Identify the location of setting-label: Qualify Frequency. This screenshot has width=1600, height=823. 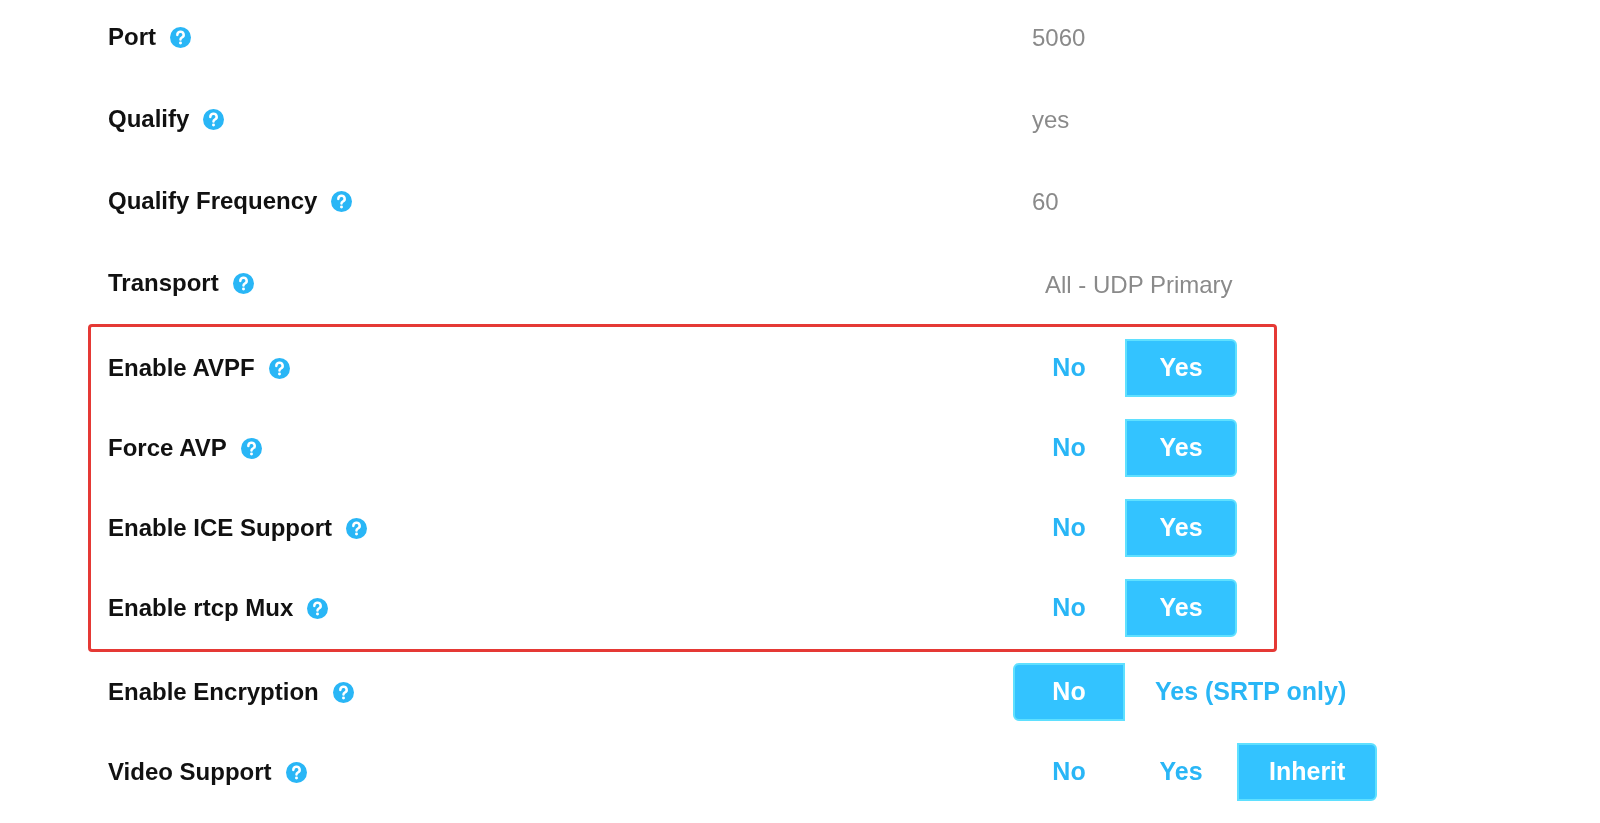
(213, 201).